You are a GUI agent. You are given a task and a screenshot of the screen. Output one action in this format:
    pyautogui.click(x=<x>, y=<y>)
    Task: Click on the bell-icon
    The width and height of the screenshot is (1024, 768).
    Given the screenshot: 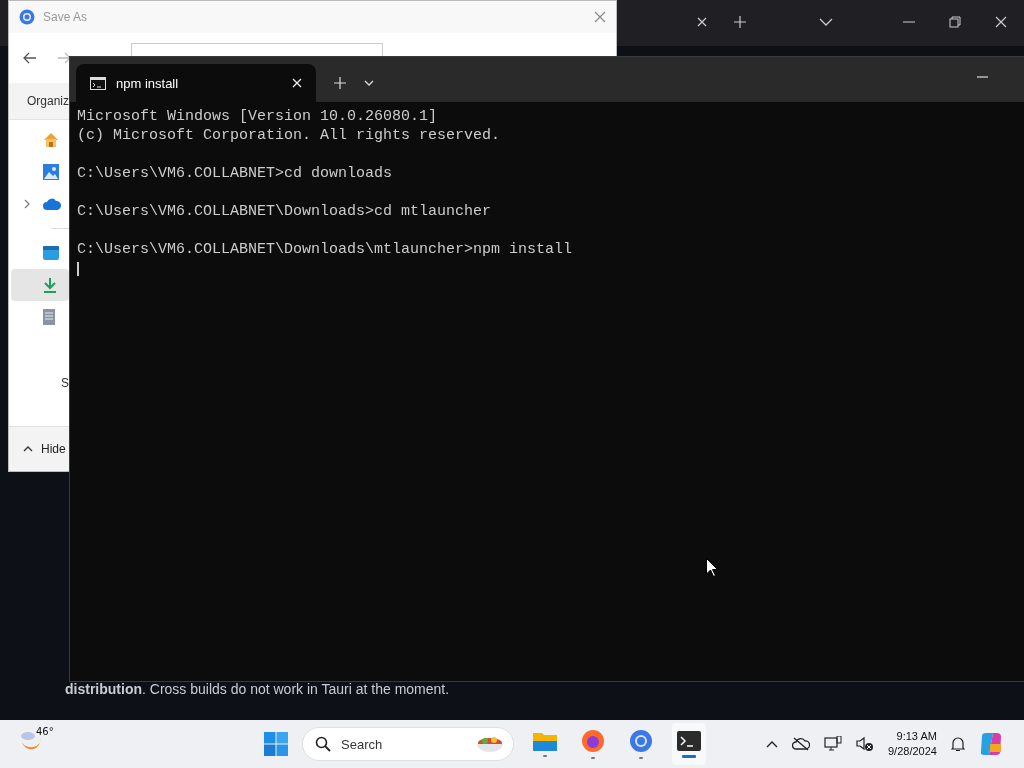 What is the action you would take?
    pyautogui.click(x=957, y=744)
    